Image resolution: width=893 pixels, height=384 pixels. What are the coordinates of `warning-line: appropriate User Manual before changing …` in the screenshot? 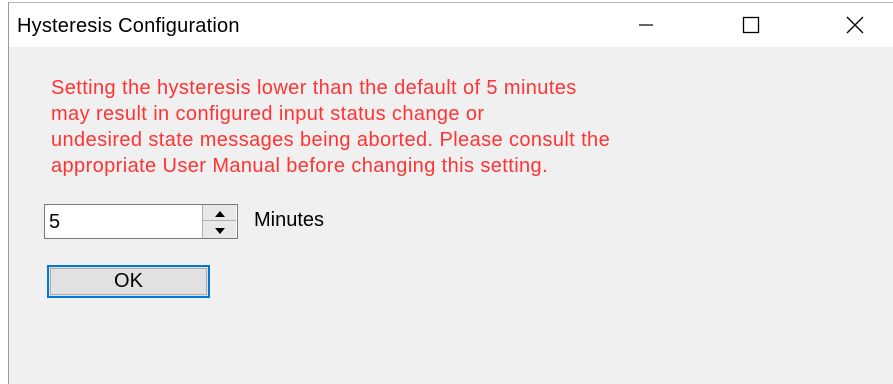 It's located at (300, 166).